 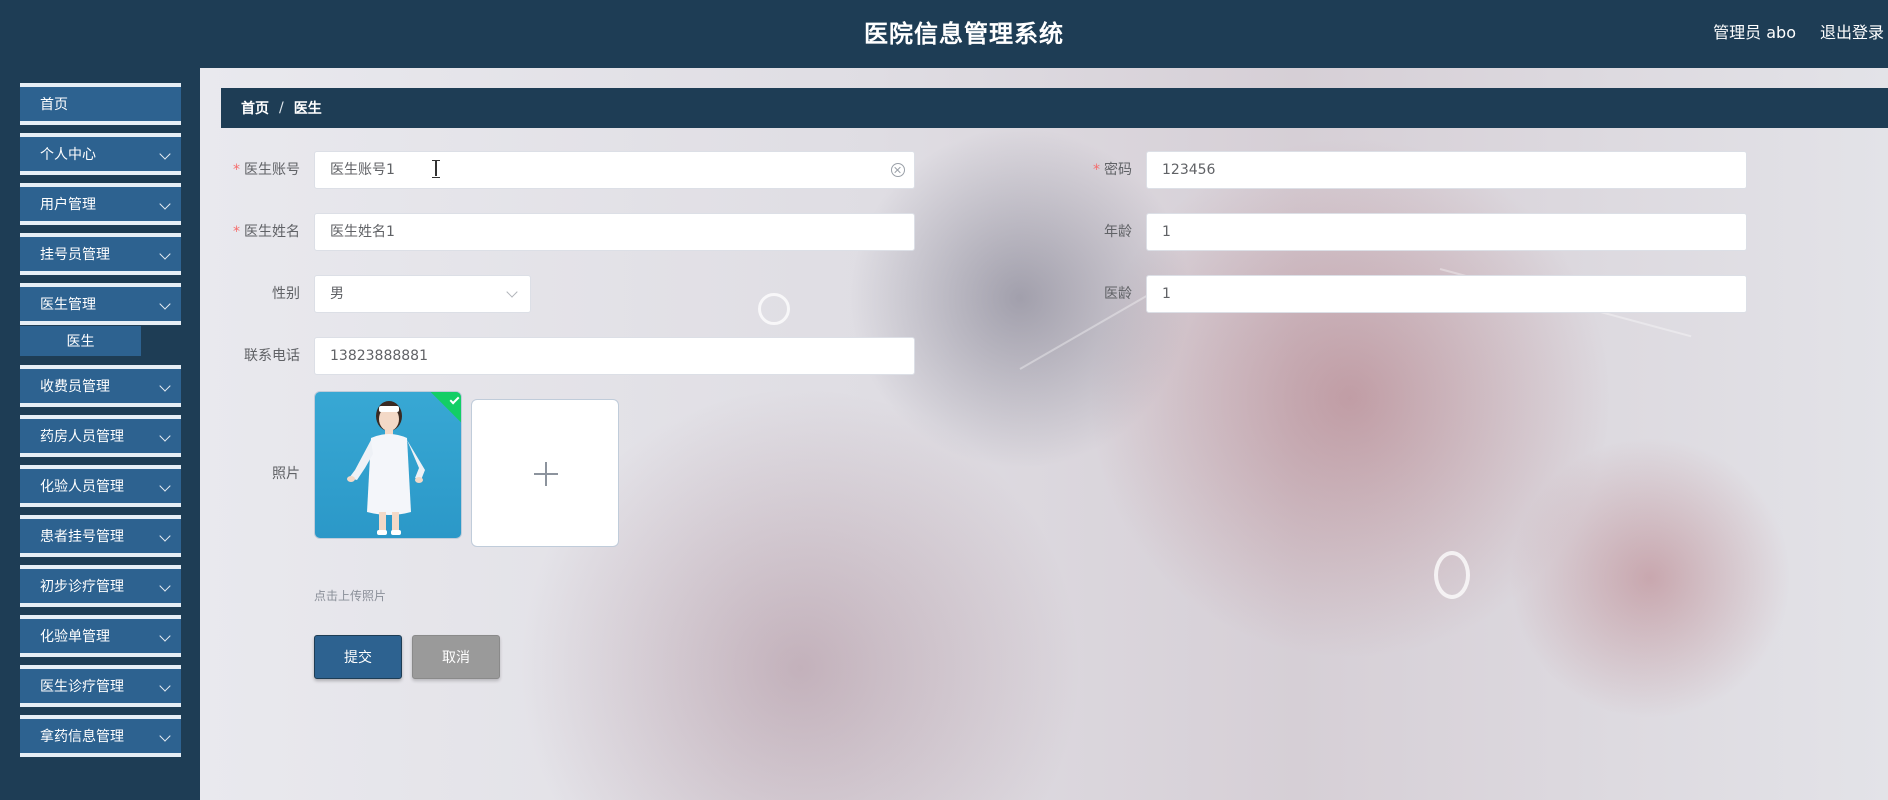 I want to click on sidebar-item-initial-diagnosis-management: 初步诊疗管理, so click(x=100, y=586).